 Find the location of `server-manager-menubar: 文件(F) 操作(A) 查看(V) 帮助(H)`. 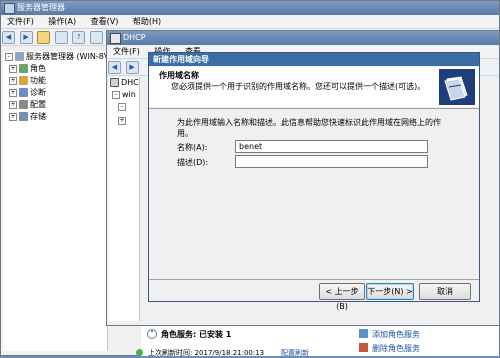

server-manager-menubar: 文件(F) 操作(A) 查看(V) 帮助(H) is located at coordinates (250, 22).